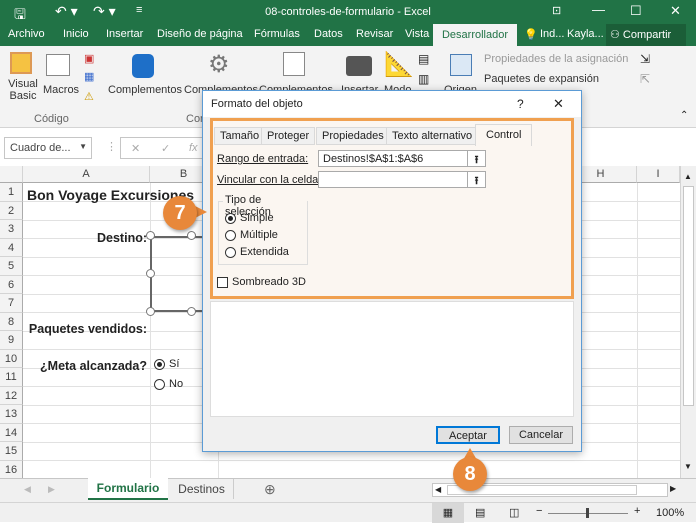  I want to click on row-header-10: 10, so click(11, 358).